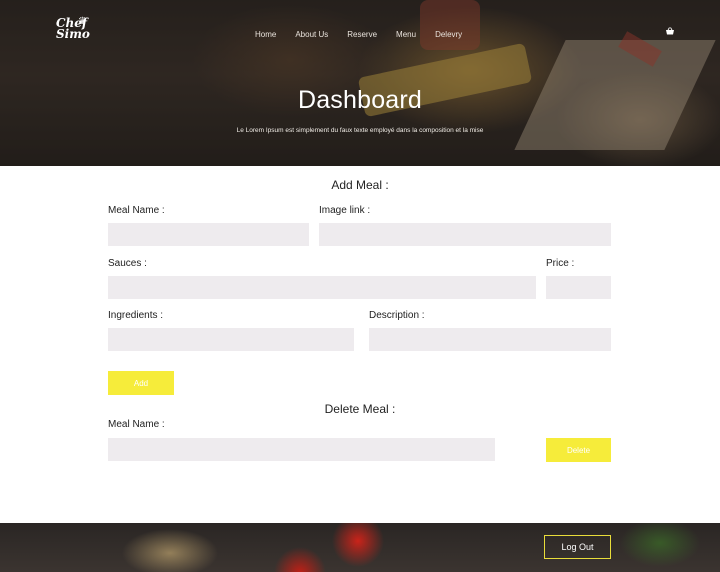  Describe the element at coordinates (360, 409) in the screenshot. I see `delete-meal-title: Delete Meal :` at that location.